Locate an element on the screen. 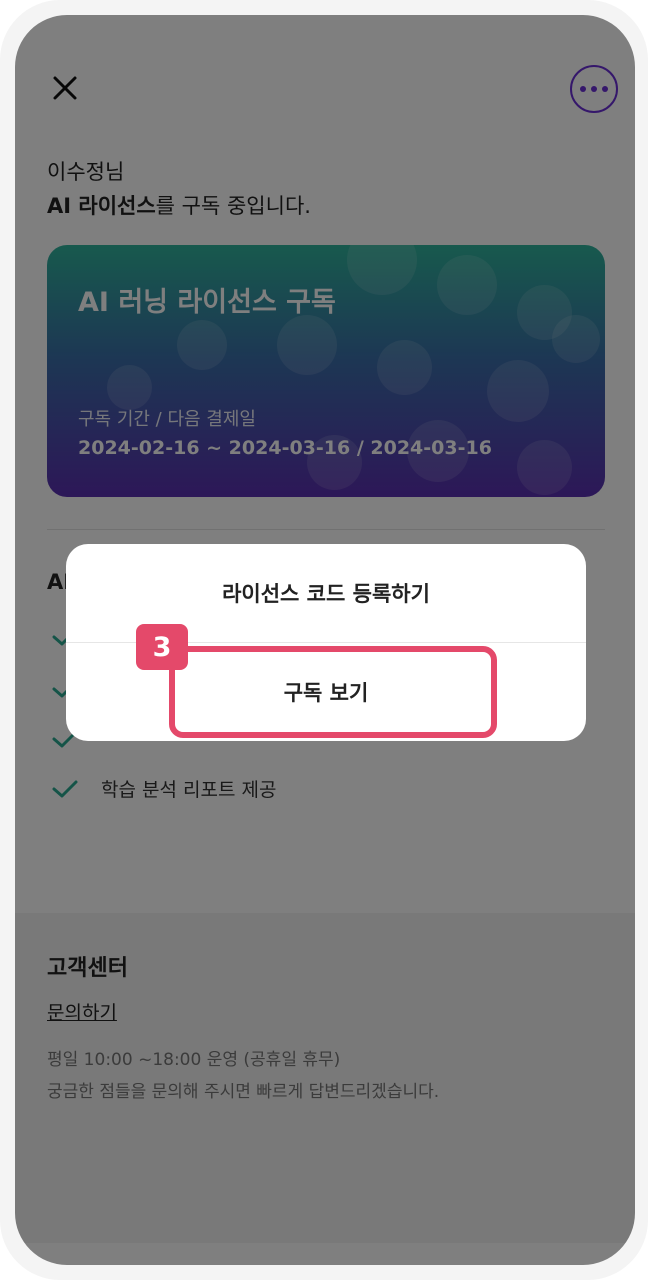  step-highlight-box is located at coordinates (333, 692).